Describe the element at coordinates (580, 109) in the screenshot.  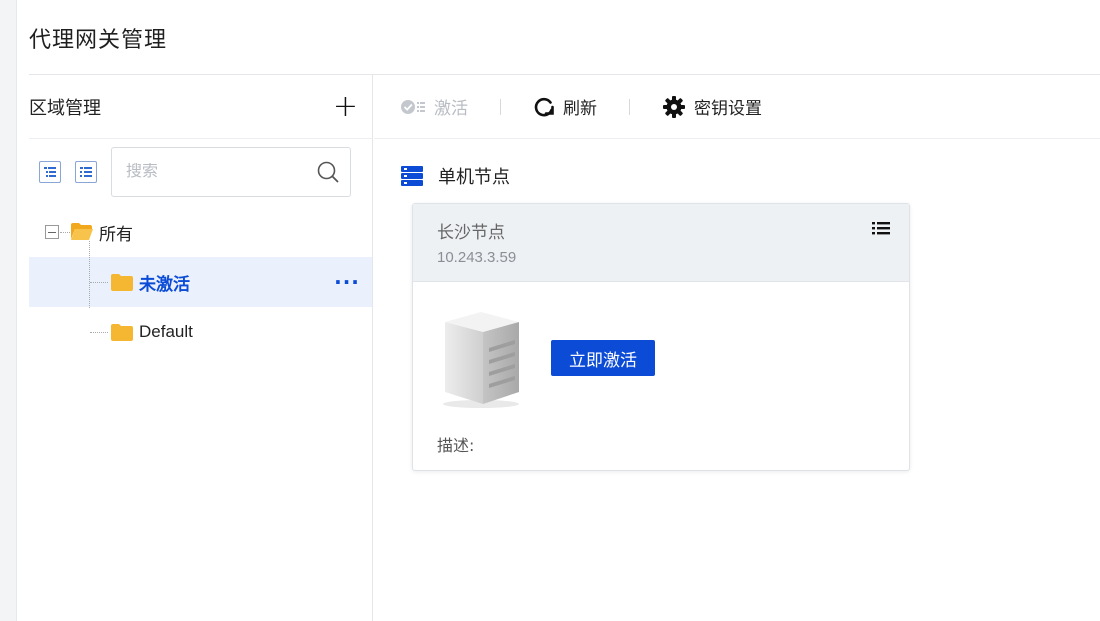
I see `refresh-label: 刷新` at that location.